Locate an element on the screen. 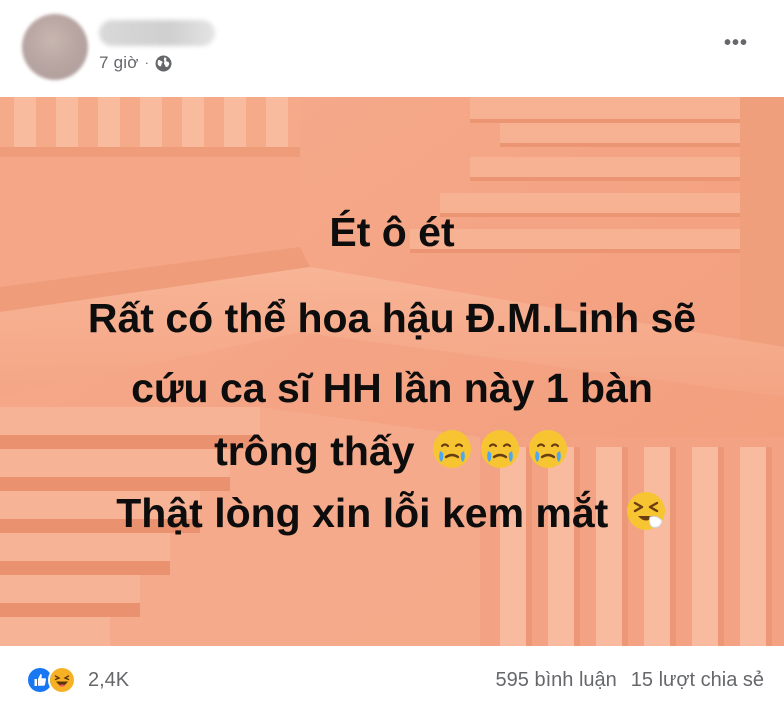 The width and height of the screenshot is (784, 710). text-line-4-row: trông thấy is located at coordinates (392, 451).